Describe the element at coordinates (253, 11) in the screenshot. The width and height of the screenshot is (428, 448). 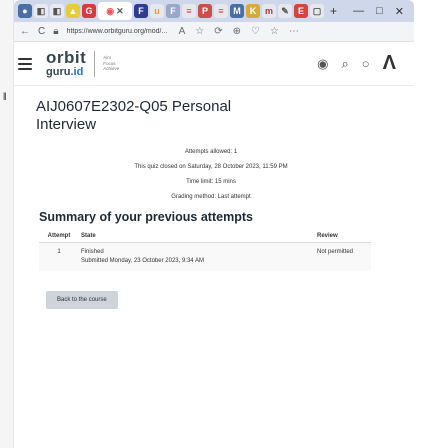
I see `tab-favicon-icon: K` at that location.